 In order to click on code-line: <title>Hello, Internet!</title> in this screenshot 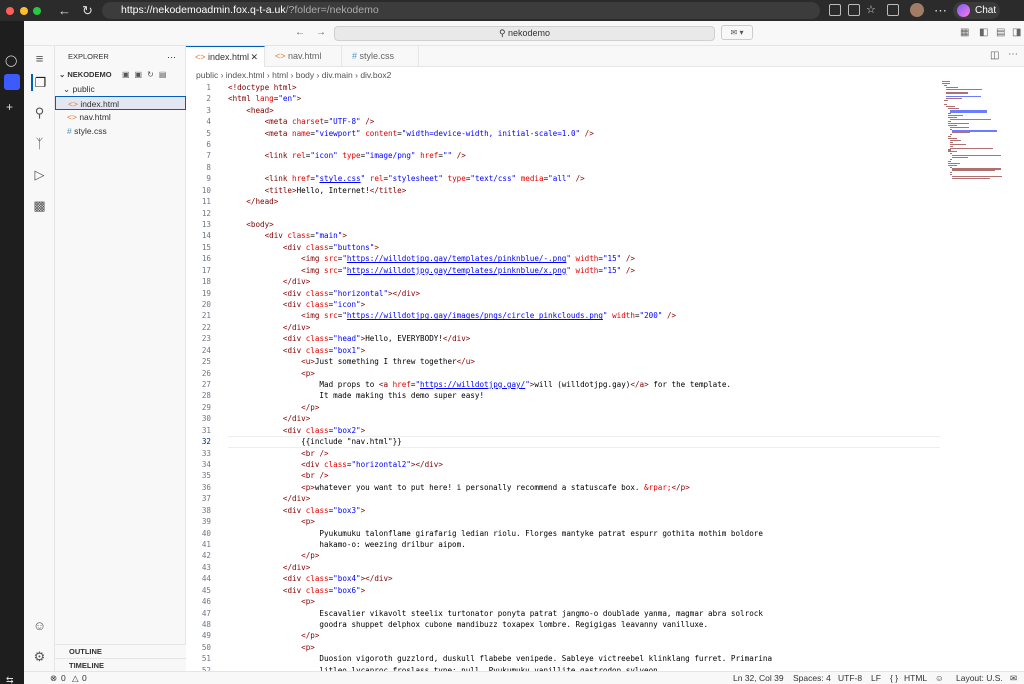, I will do `click(317, 190)`.